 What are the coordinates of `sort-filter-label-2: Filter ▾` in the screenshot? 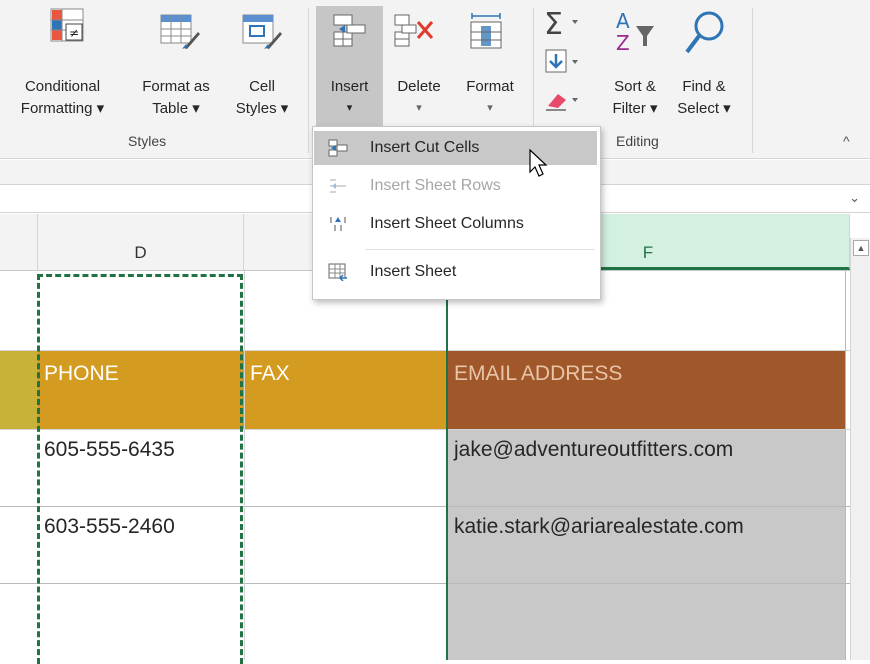 It's located at (635, 108).